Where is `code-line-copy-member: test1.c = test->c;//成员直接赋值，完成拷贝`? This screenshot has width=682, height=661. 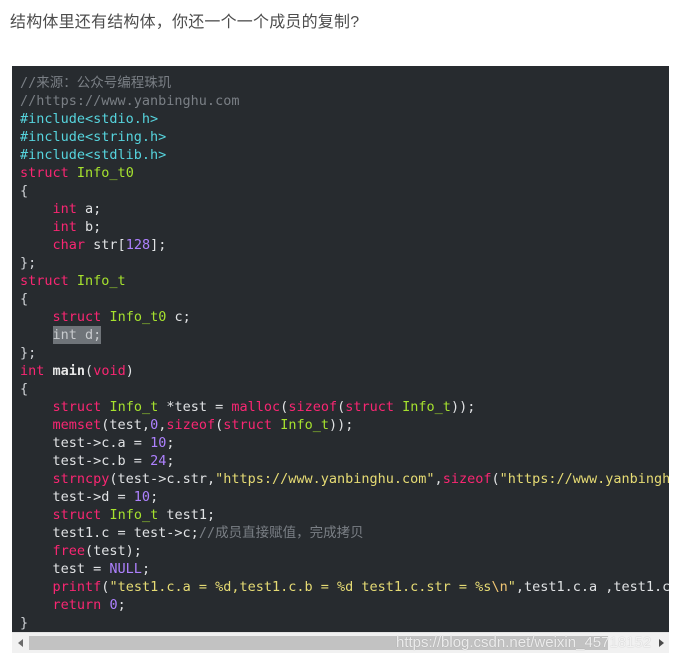
code-line-copy-member: test1.c = test->c;//成员直接赋值，完成拷贝 is located at coordinates (208, 533).